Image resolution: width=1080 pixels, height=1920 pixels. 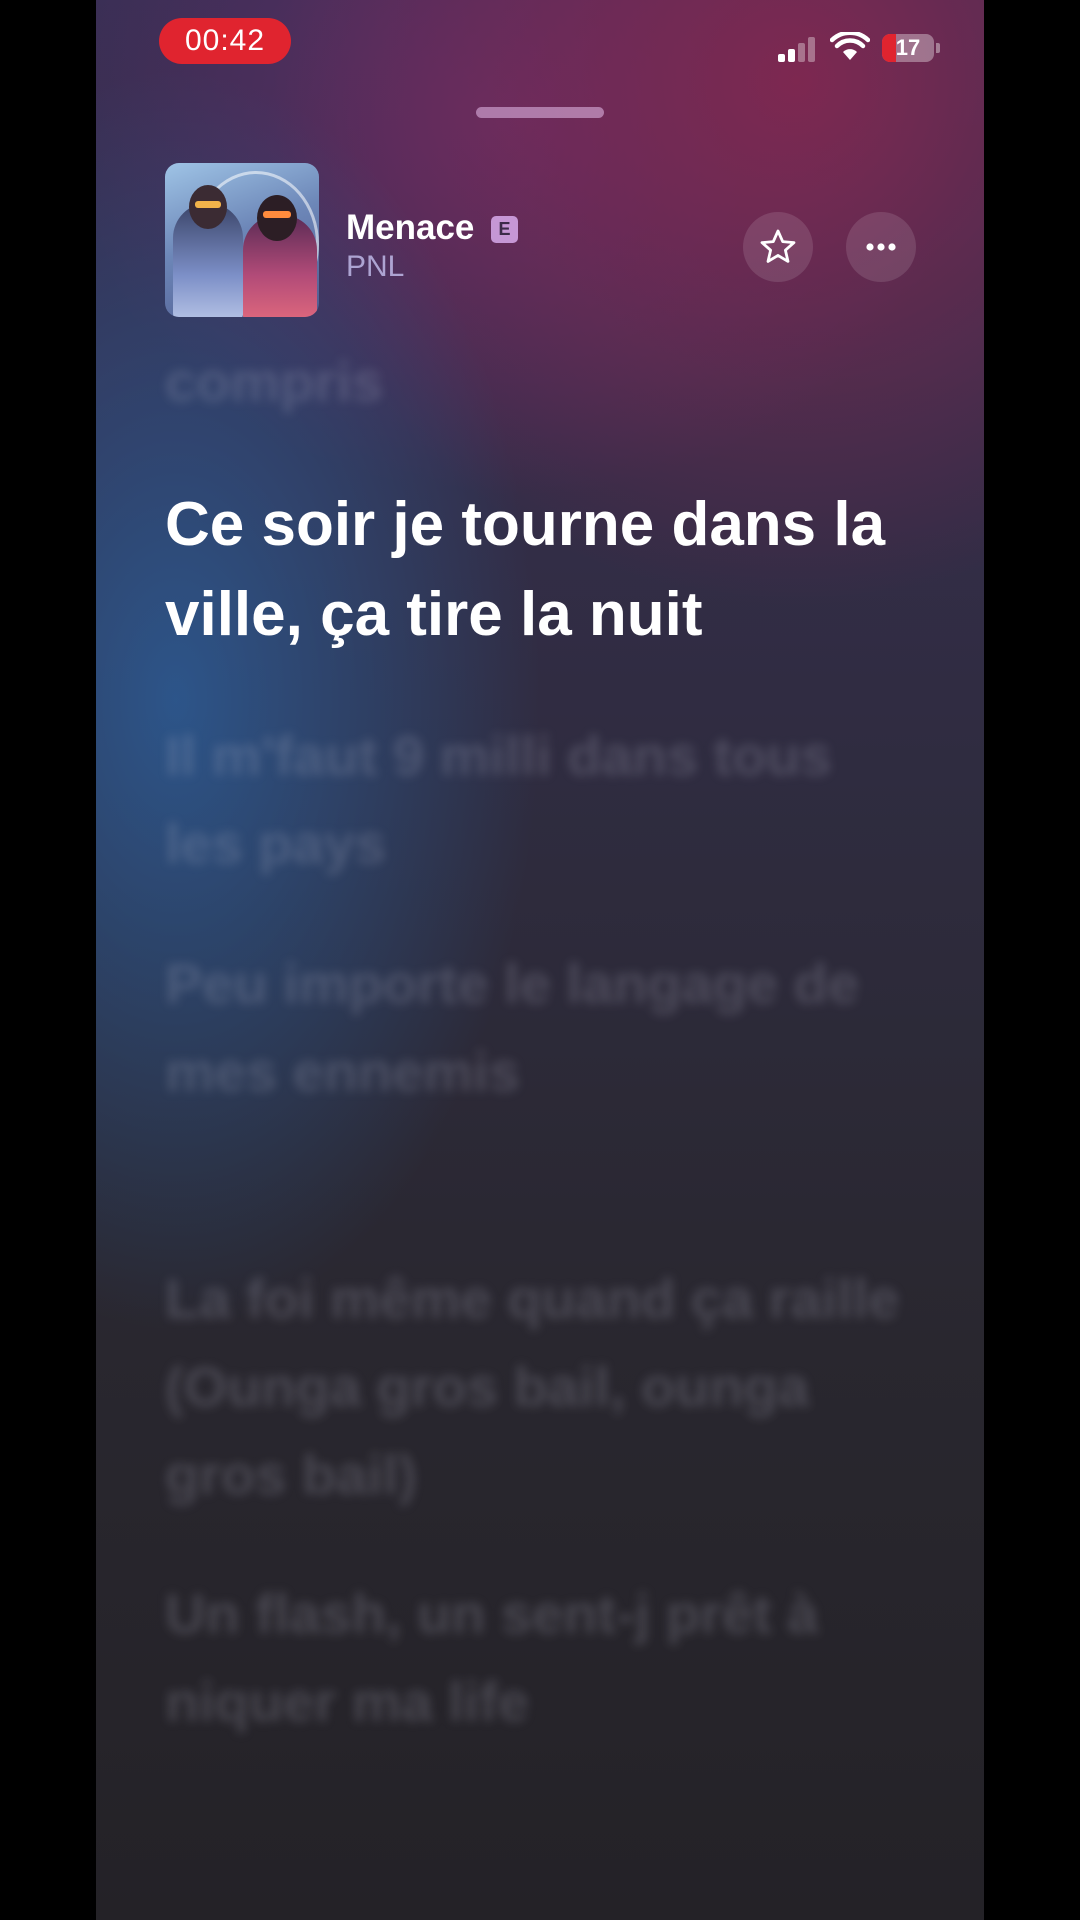 I want to click on screen-recording-time: 00:42, so click(x=225, y=41).